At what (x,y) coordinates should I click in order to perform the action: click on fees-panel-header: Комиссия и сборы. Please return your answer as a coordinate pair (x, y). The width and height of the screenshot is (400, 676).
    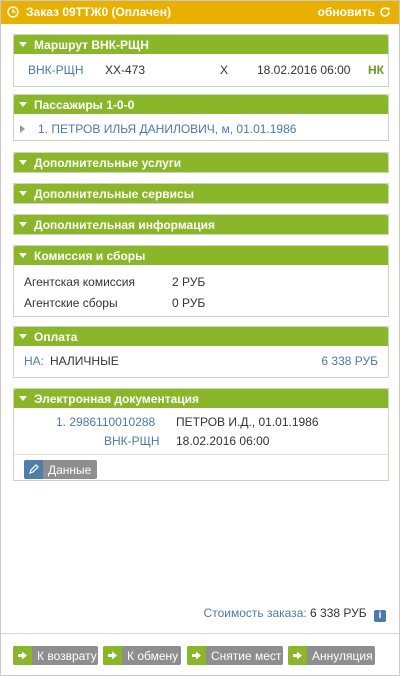
    Looking at the image, I should click on (201, 255).